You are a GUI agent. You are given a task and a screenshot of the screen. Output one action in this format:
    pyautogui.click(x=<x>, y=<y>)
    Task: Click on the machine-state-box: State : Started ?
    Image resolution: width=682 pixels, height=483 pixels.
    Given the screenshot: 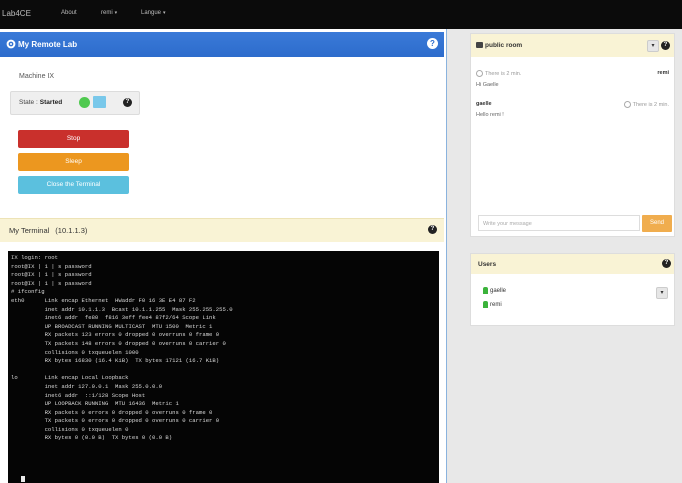 What is the action you would take?
    pyautogui.click(x=75, y=103)
    